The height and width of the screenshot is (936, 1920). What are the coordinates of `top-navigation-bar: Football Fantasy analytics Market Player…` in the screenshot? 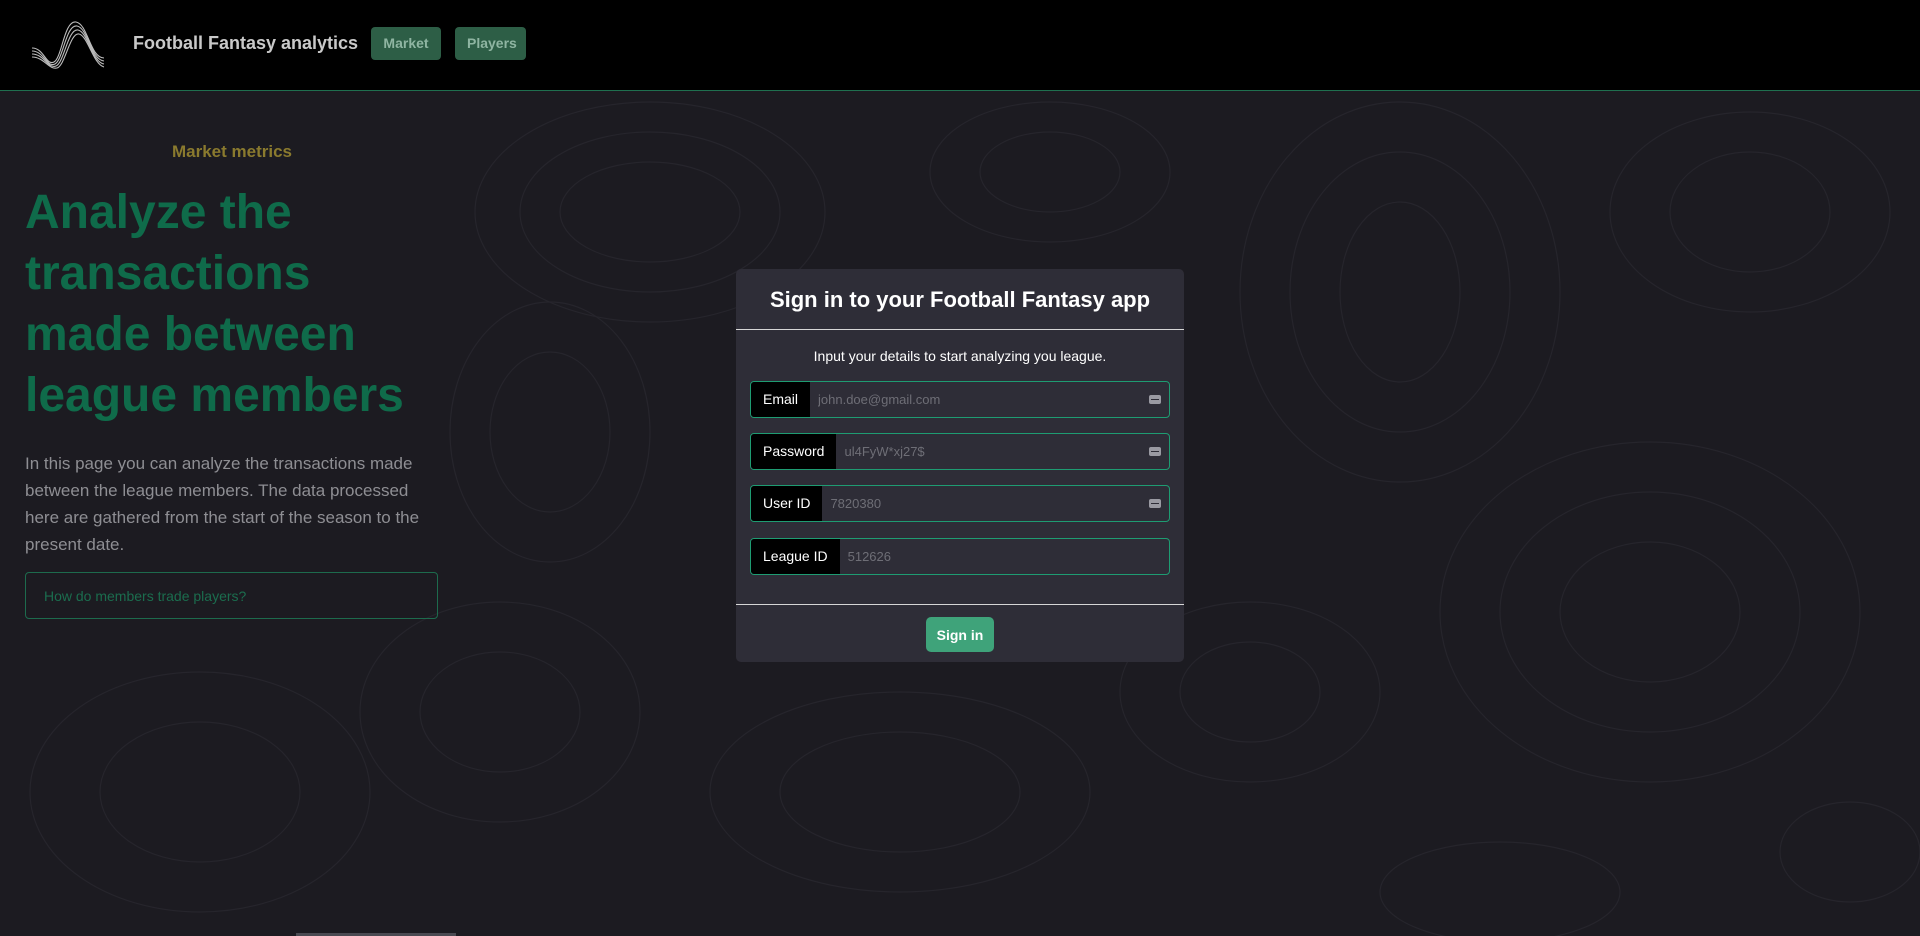 It's located at (960, 45).